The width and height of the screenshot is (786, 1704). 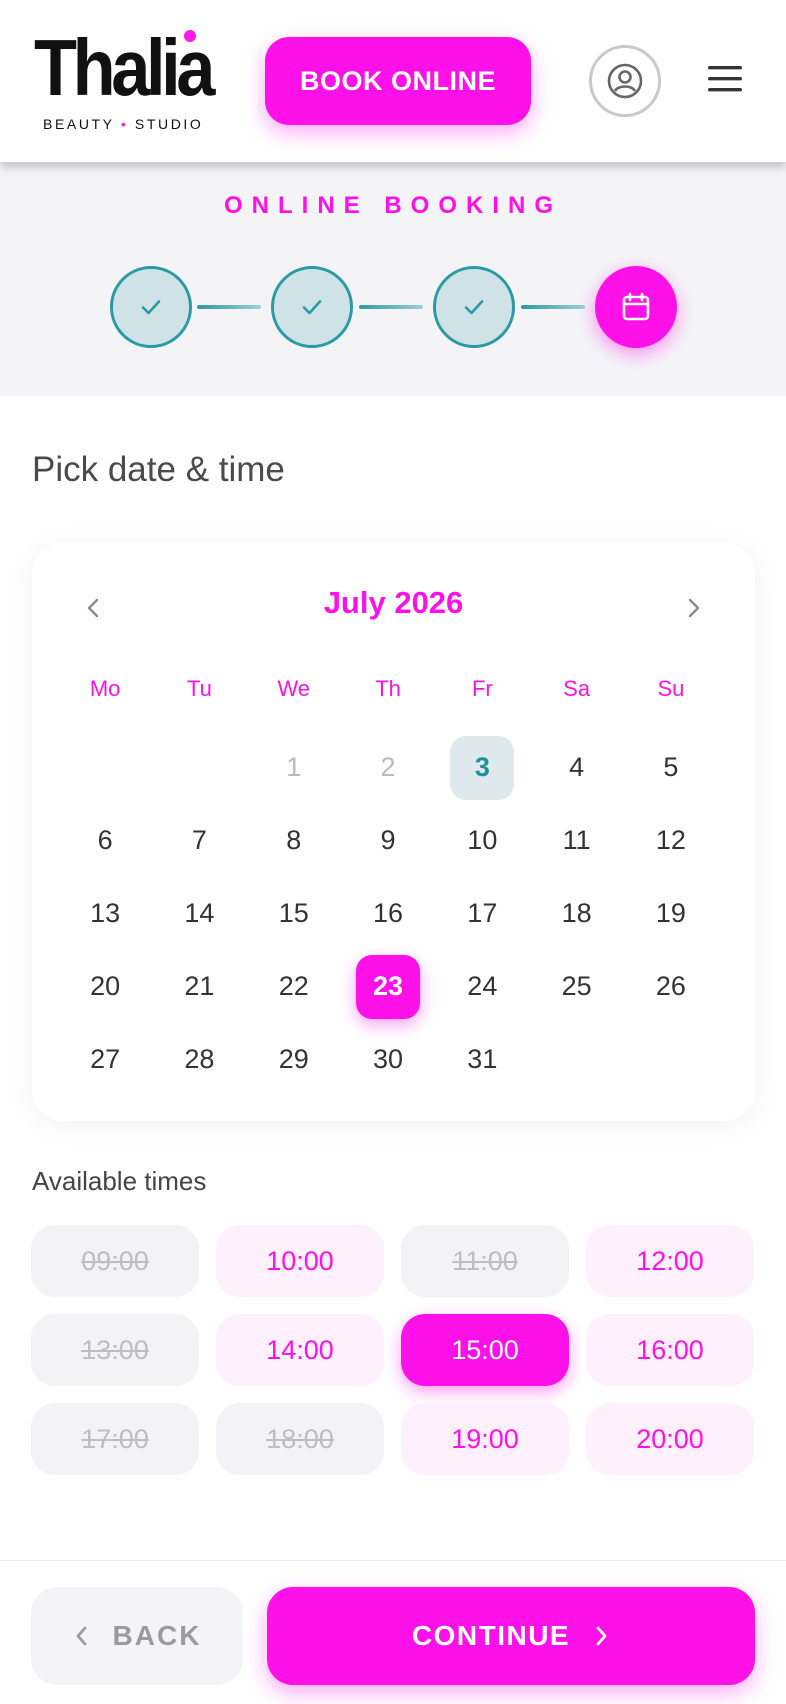 What do you see at coordinates (151, 307) in the screenshot?
I see `step-1-completed` at bounding box center [151, 307].